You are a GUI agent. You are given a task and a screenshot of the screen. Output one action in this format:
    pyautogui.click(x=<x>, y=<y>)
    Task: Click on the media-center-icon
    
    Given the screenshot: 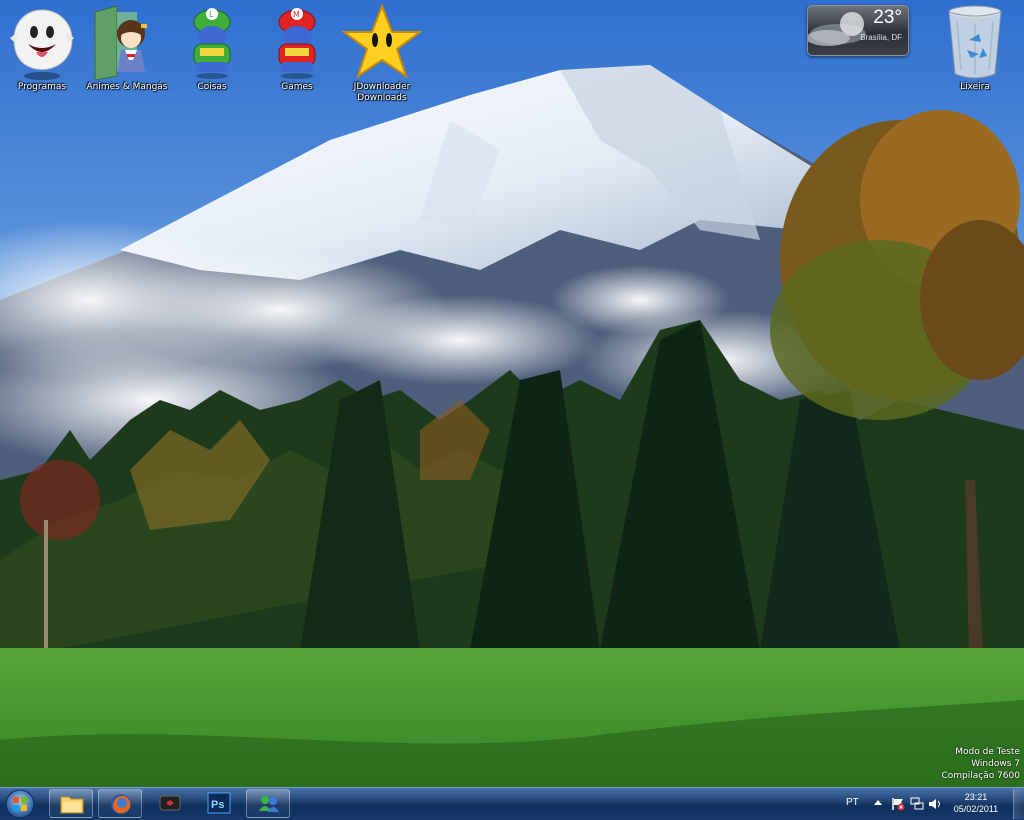 What is the action you would take?
    pyautogui.click(x=170, y=803)
    